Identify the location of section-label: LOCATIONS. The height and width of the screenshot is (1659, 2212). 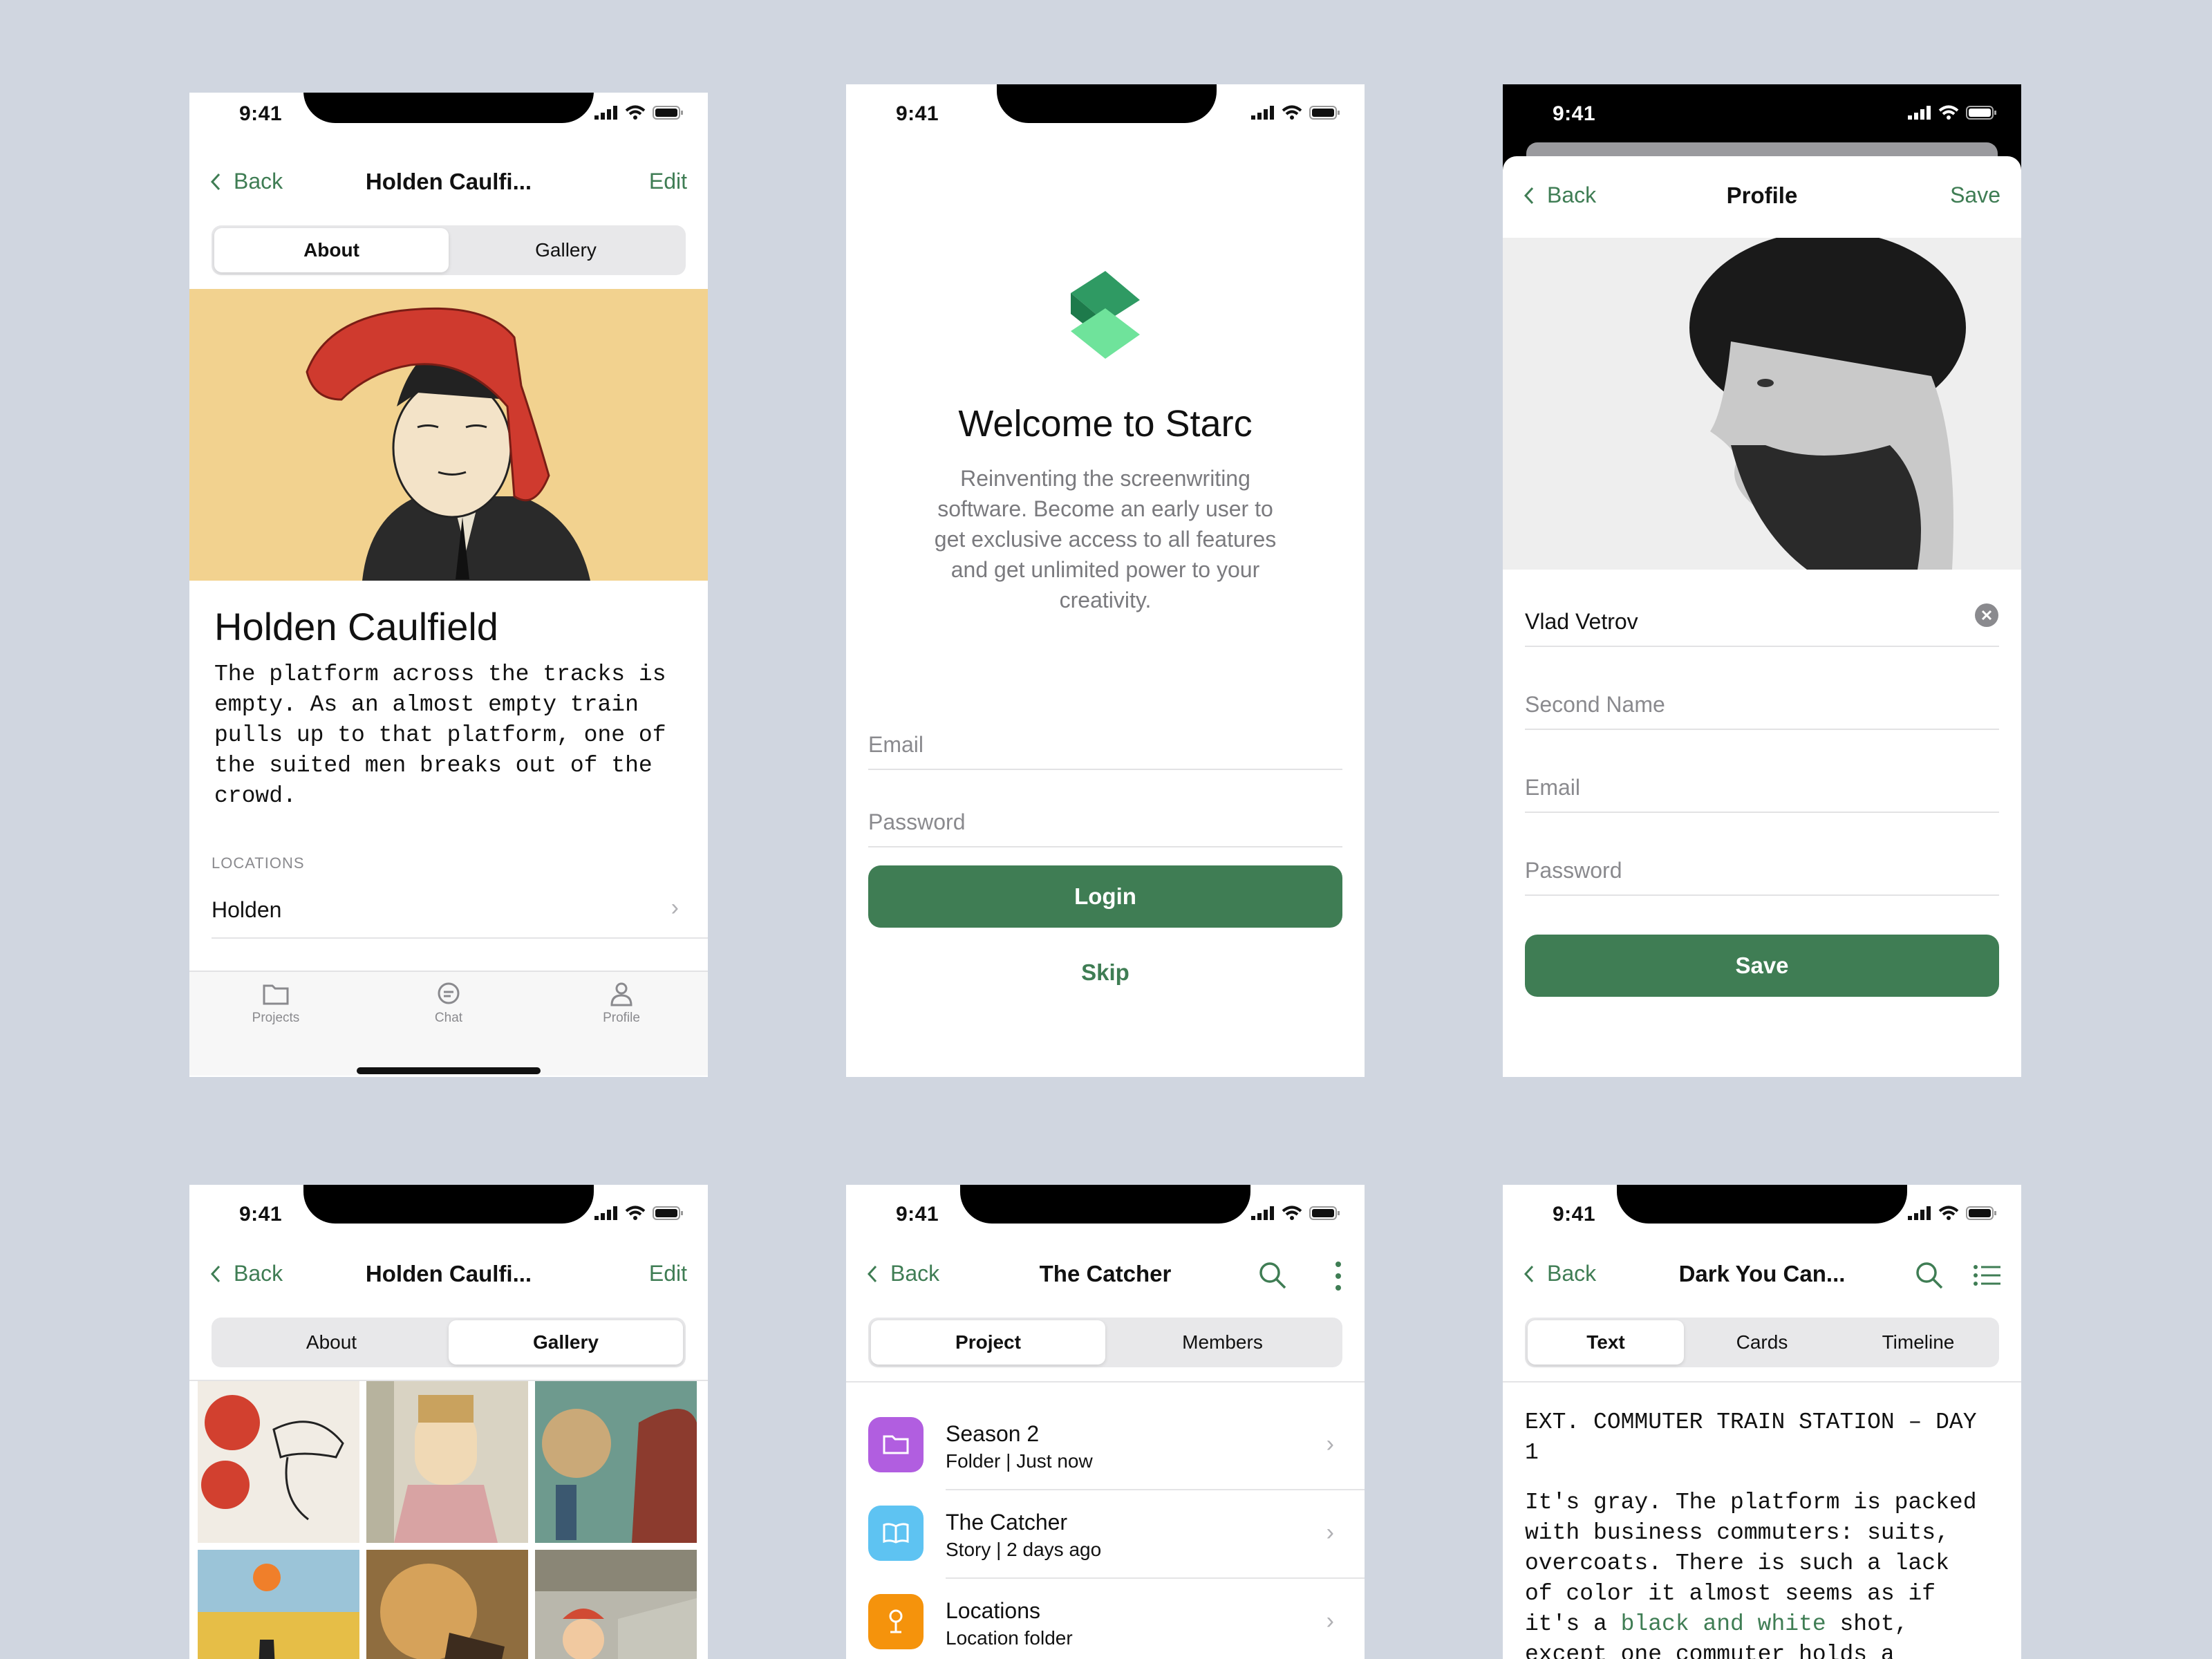
(258, 863).